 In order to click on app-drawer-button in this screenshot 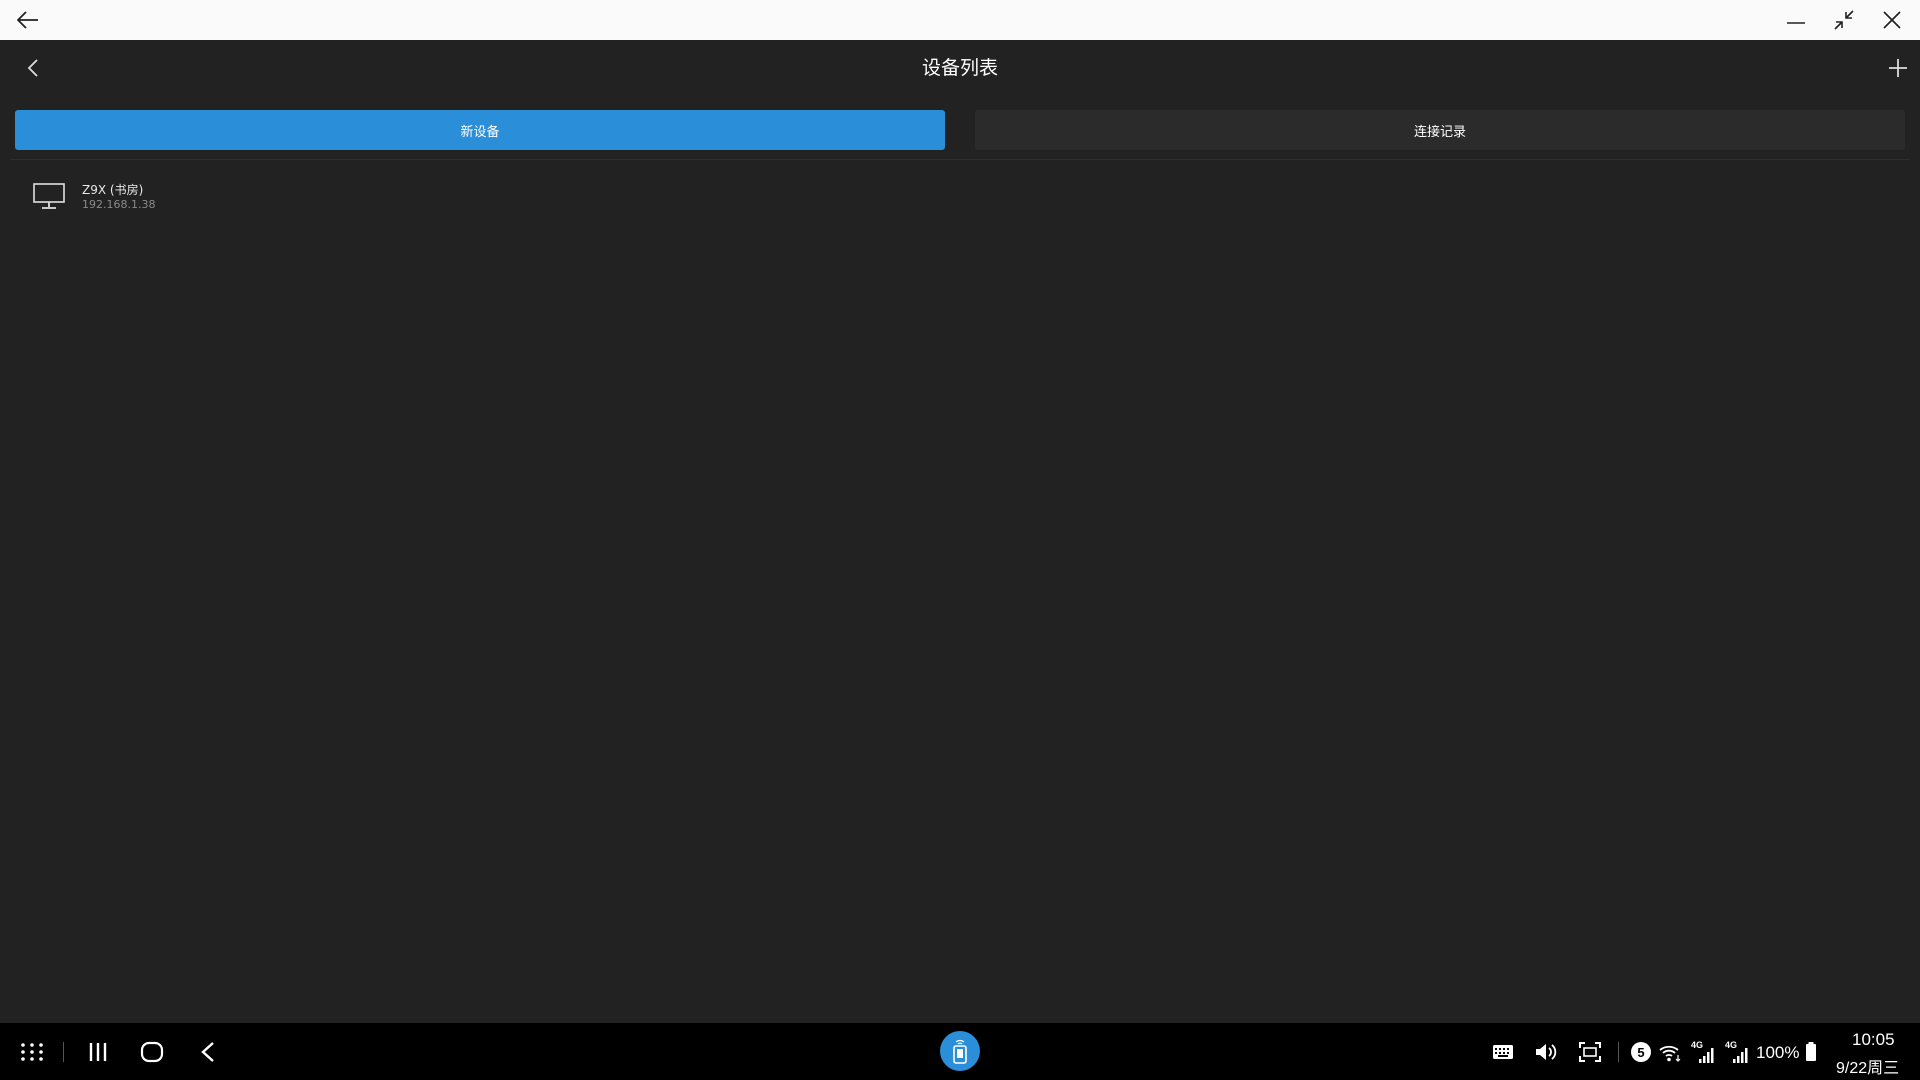, I will do `click(32, 1051)`.